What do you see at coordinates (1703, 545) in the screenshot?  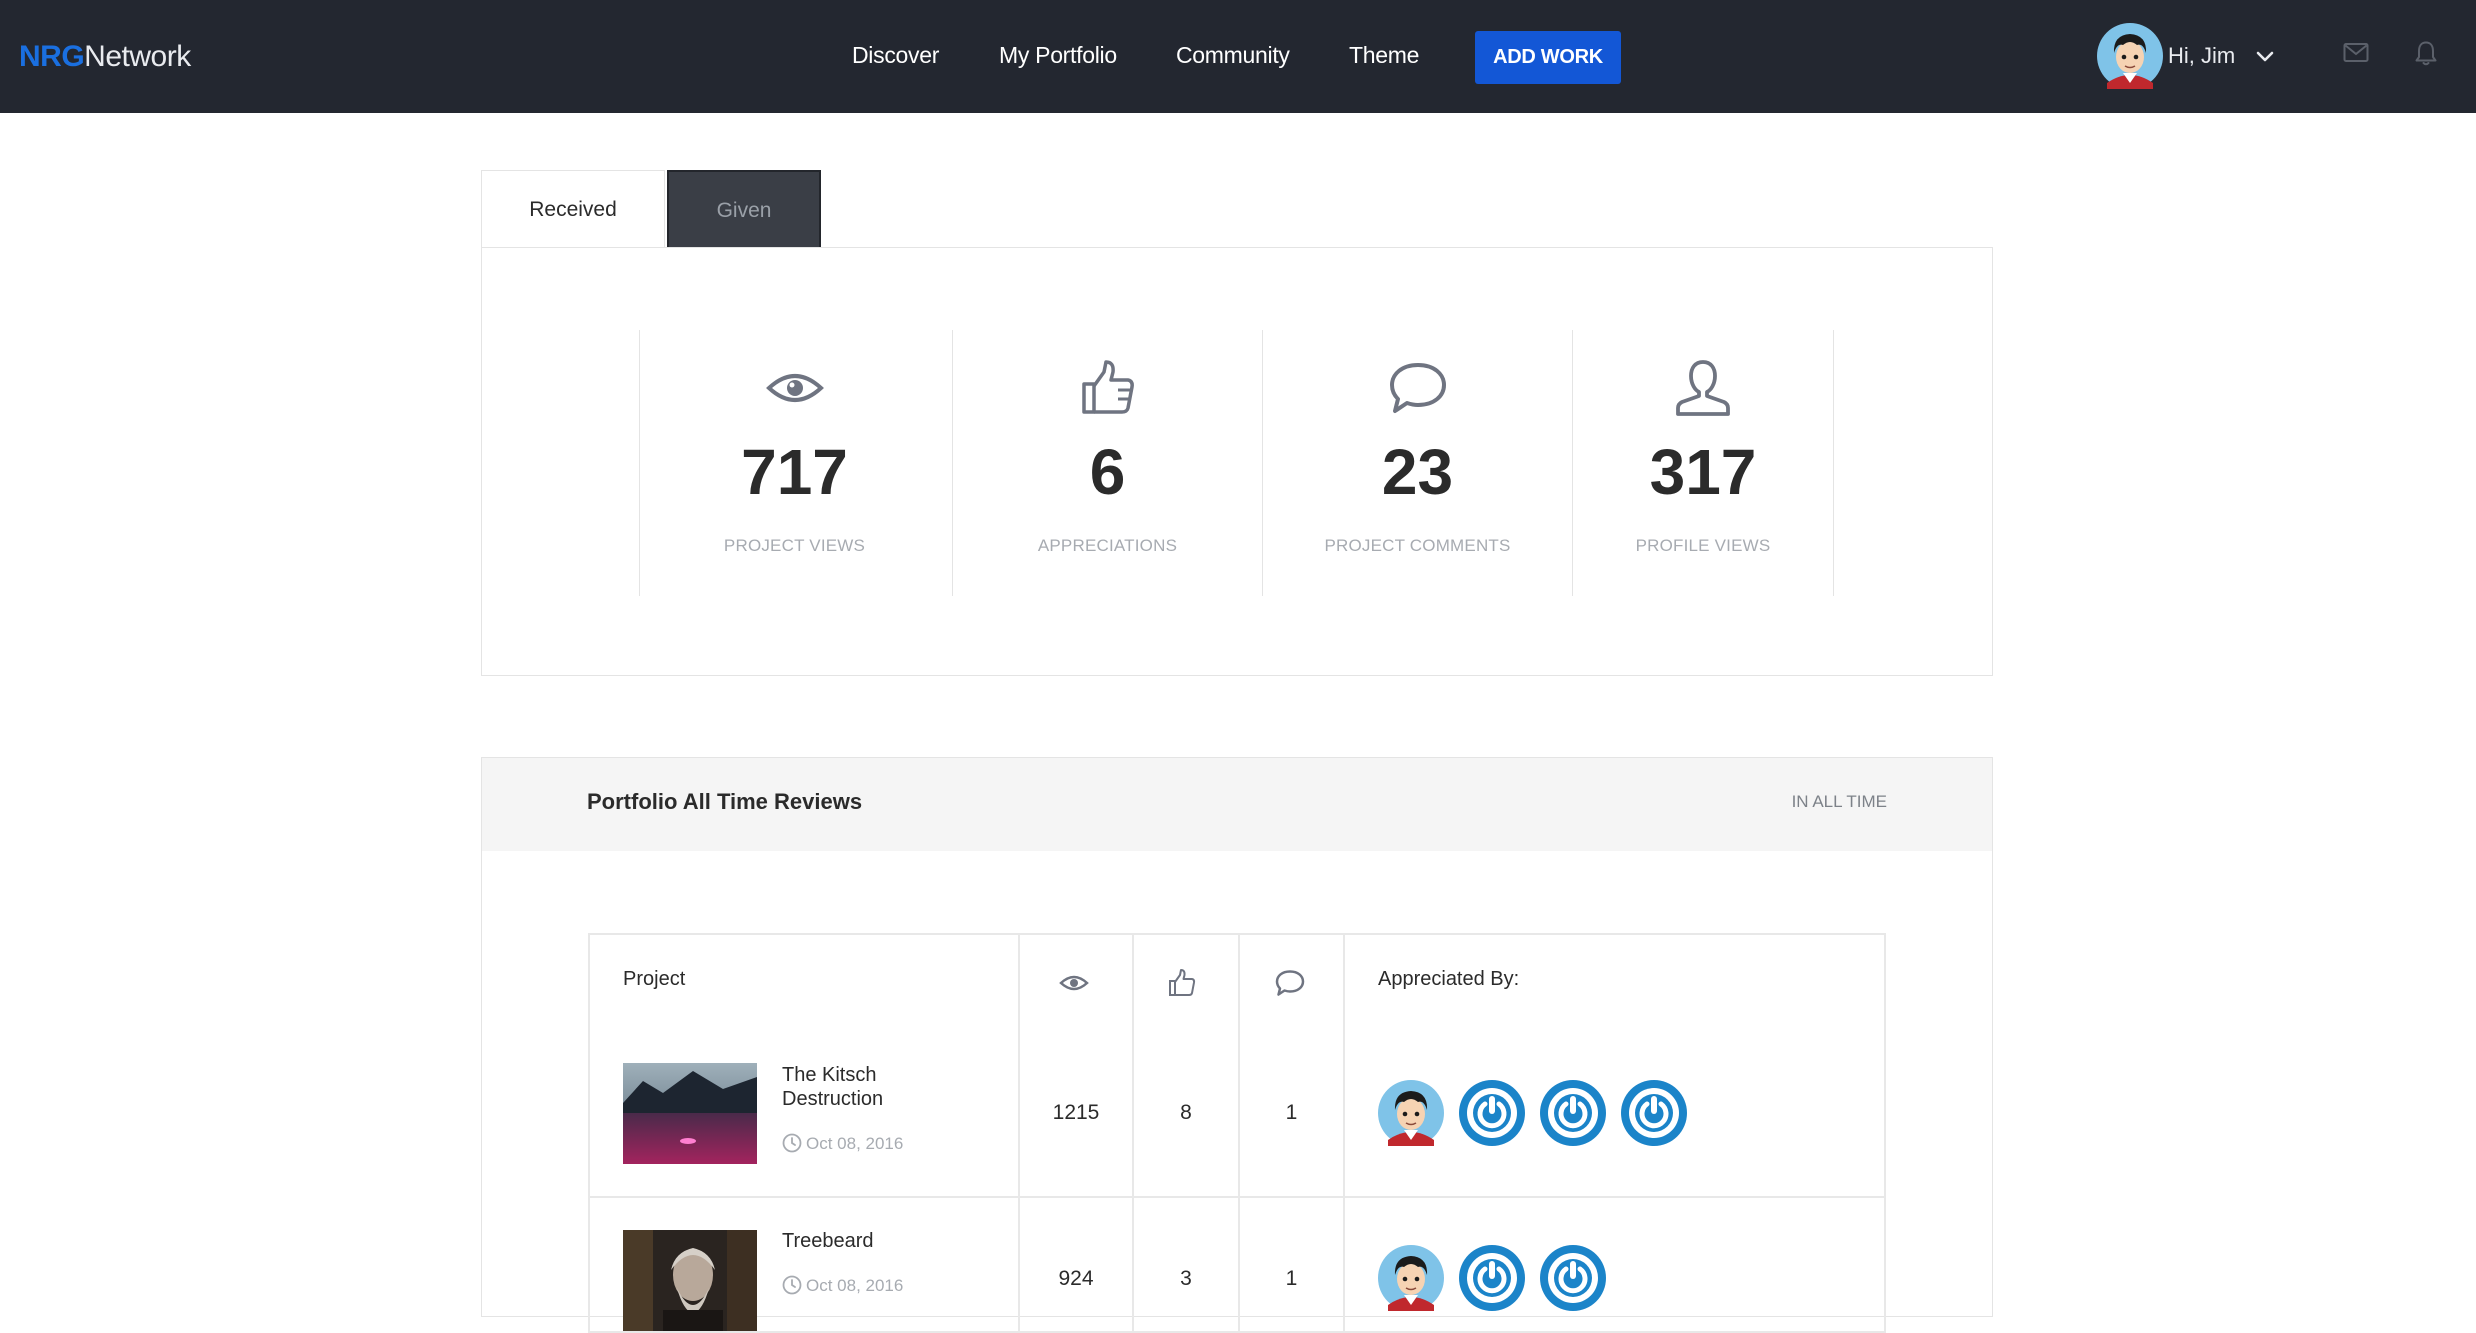 I see `stat-label: PROFILE VIEWS` at bounding box center [1703, 545].